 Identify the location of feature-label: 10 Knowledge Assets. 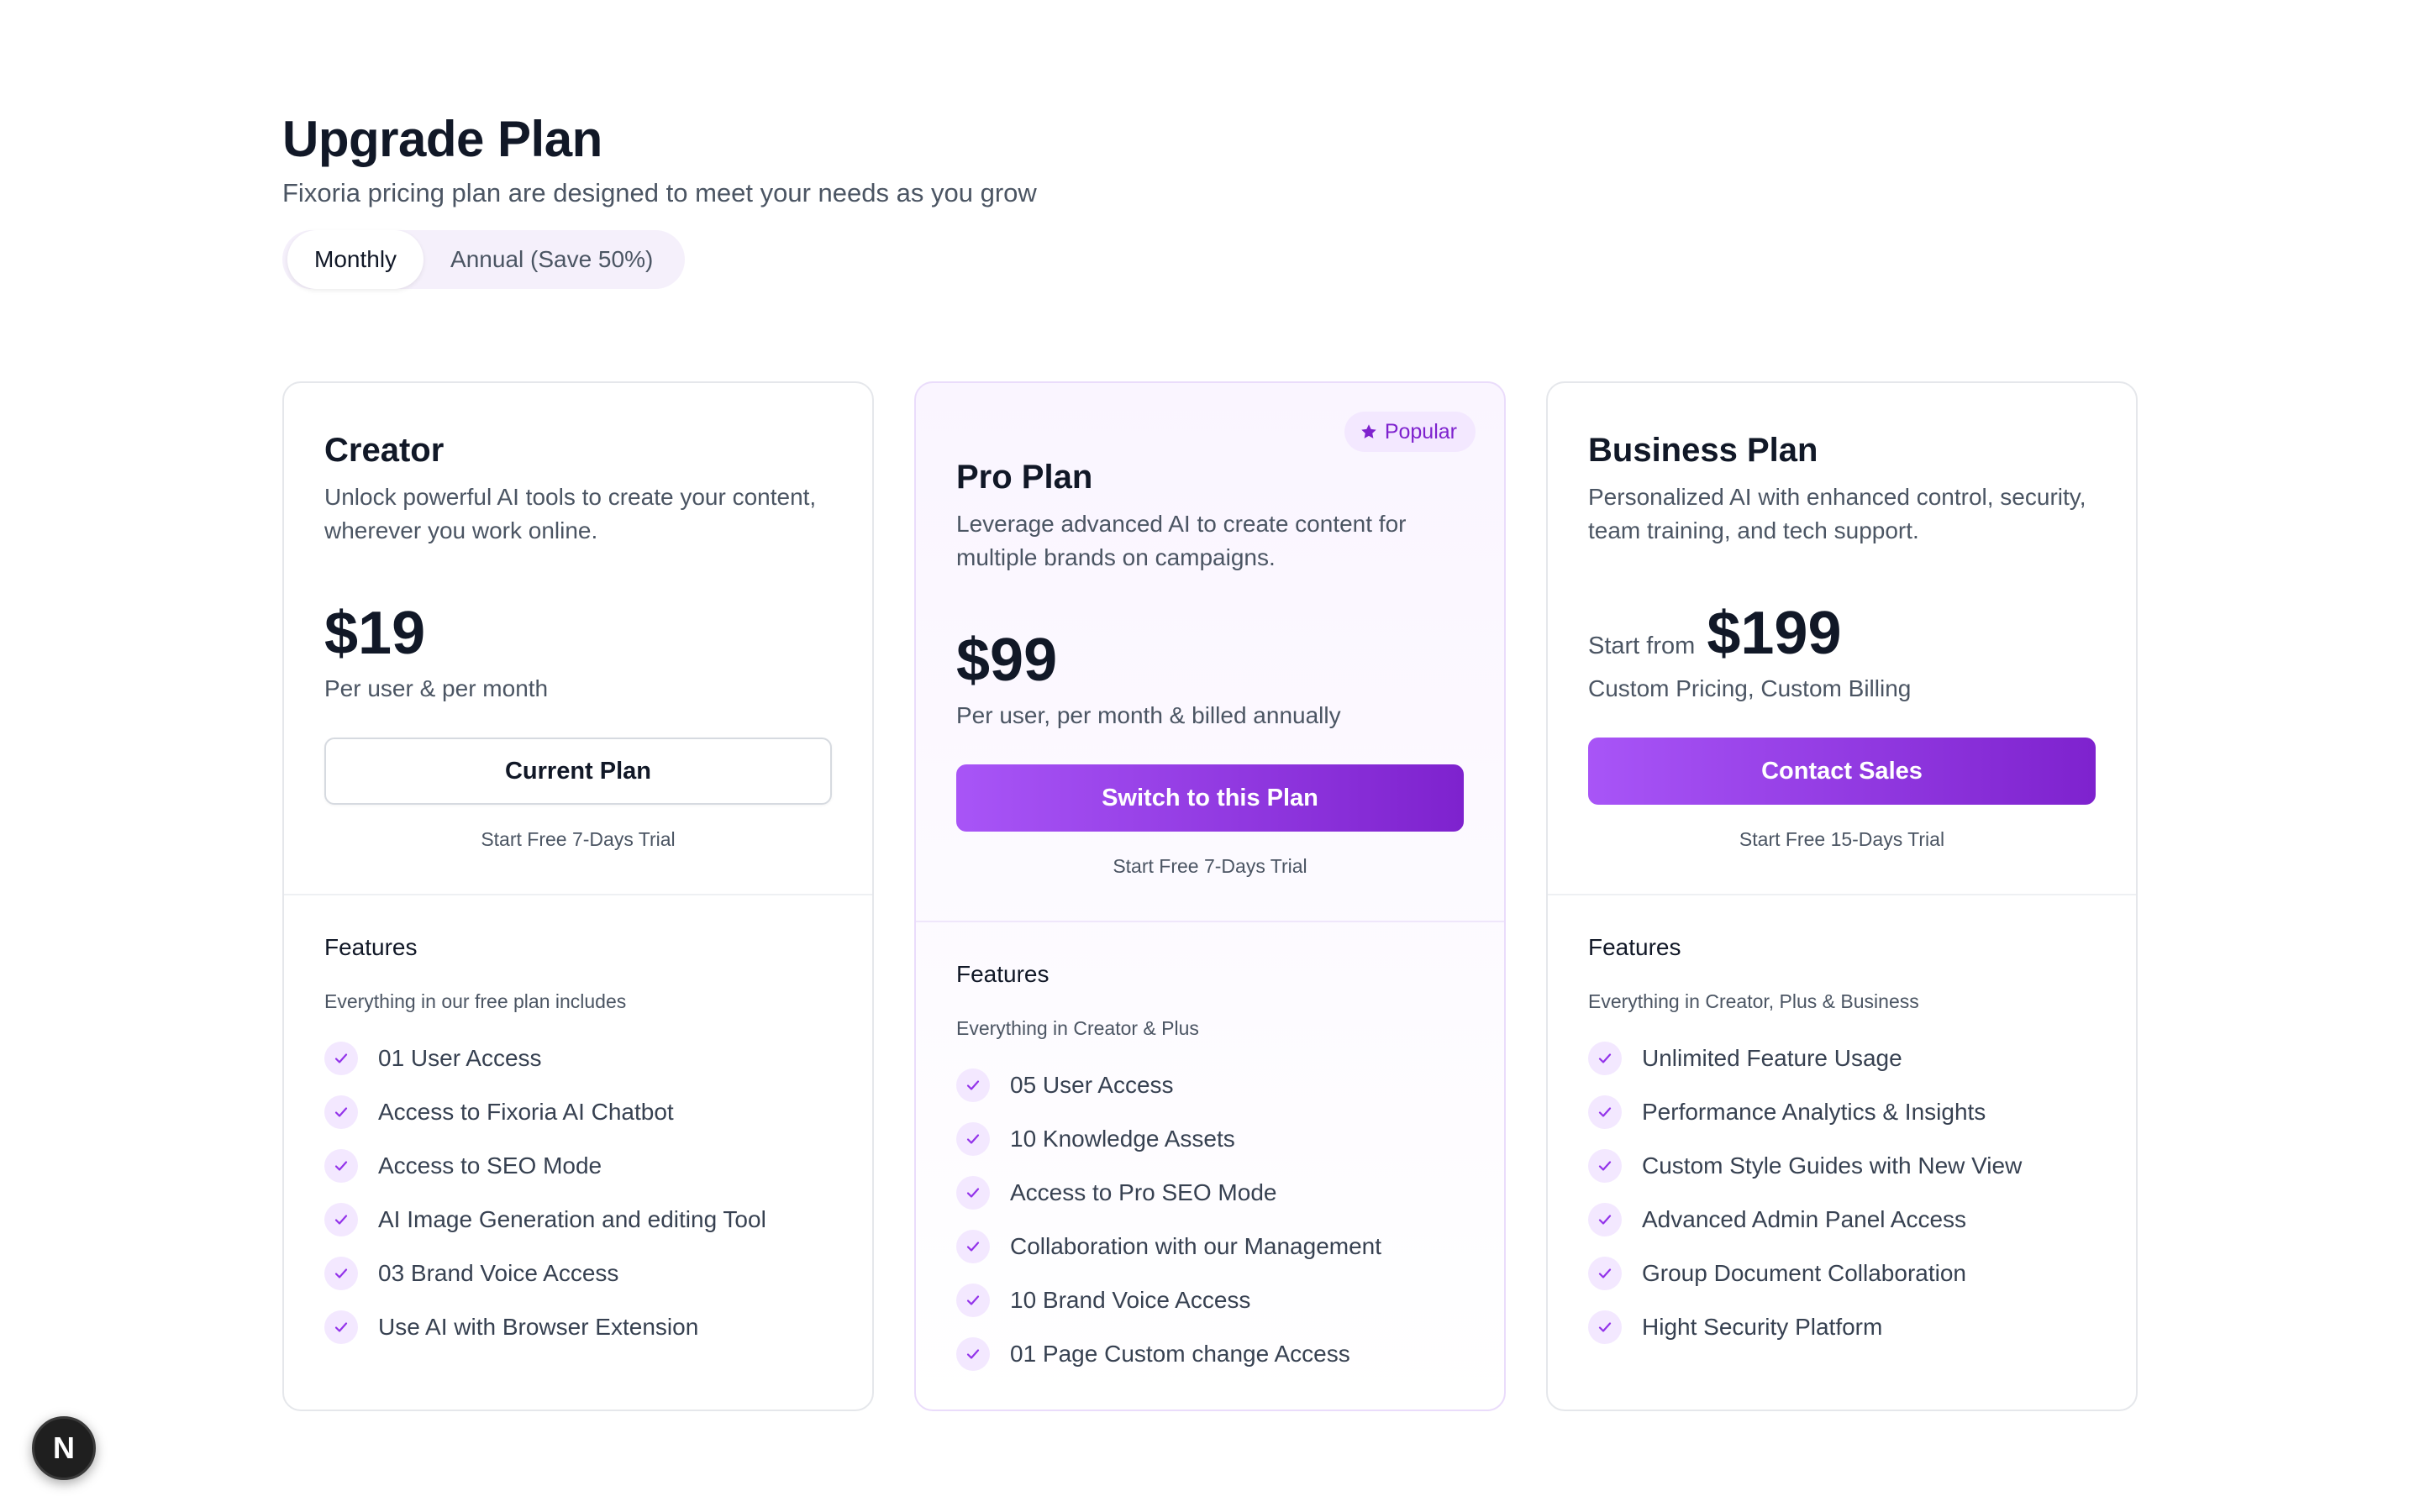
(1122, 1139).